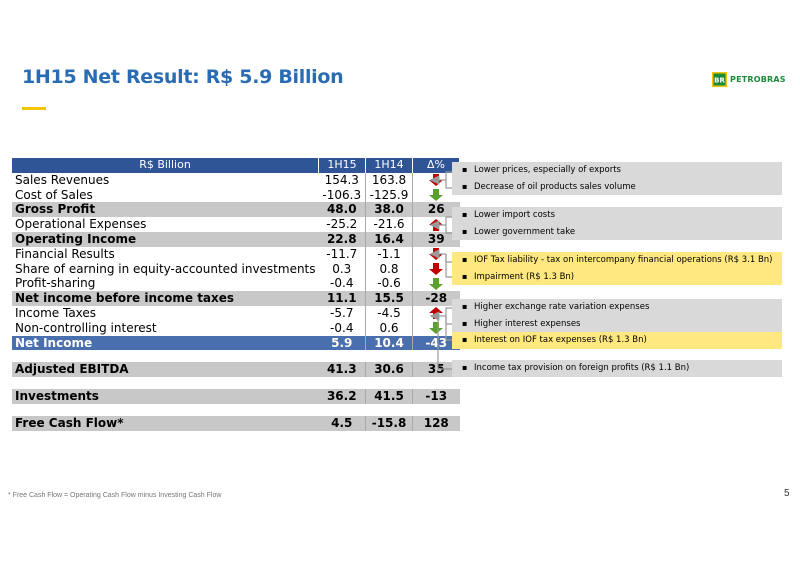 This screenshot has width=800, height=565. I want to click on connector-lines, so click(440, 270).